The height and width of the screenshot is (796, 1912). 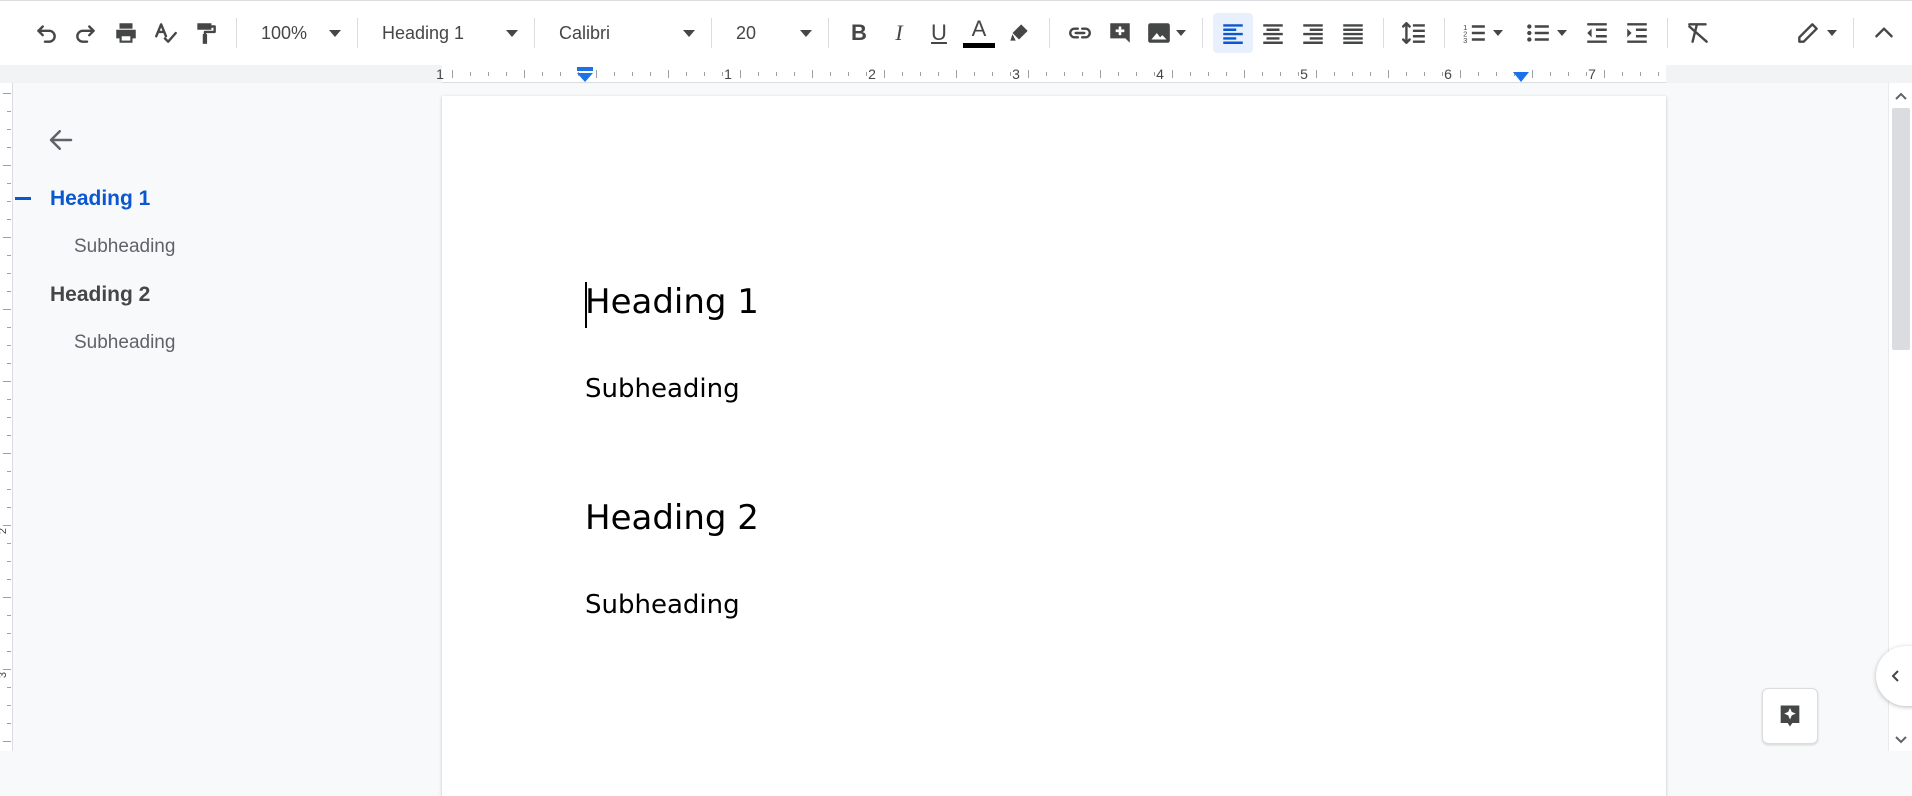 I want to click on decrease-indent-icon, so click(x=1597, y=33).